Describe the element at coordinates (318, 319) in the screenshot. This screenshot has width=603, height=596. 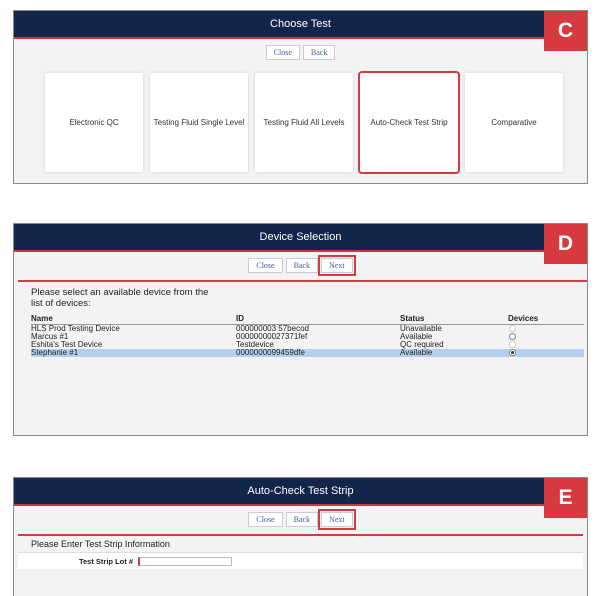
I see `col-id: ID` at that location.